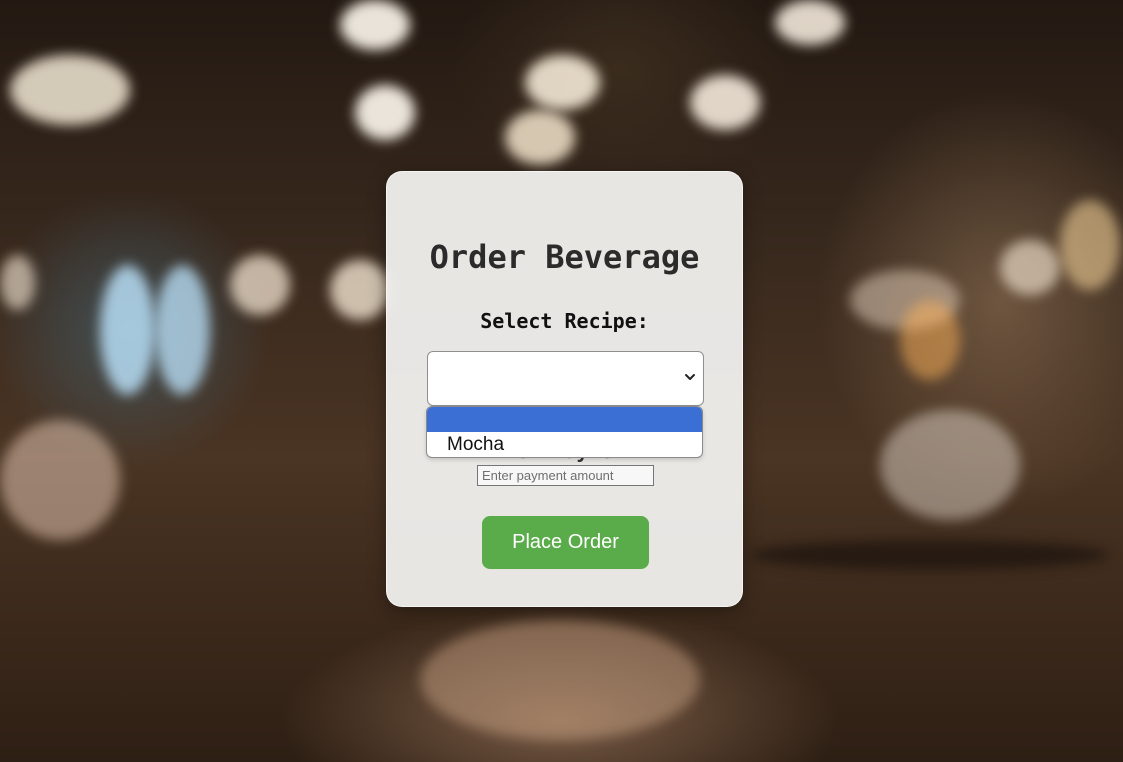 This screenshot has height=762, width=1123. I want to click on place-order-button: Place Order, so click(565, 542).